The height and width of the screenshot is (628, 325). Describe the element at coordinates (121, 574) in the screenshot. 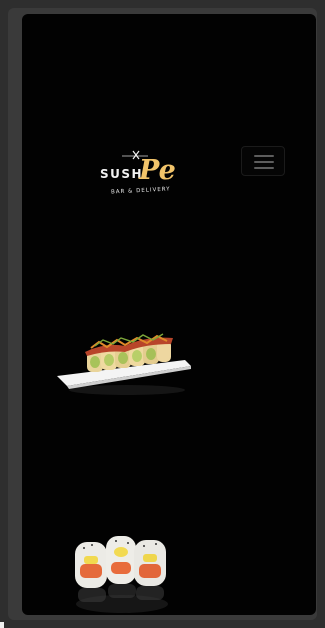

I see `sushi-maki-rolls-image` at that location.